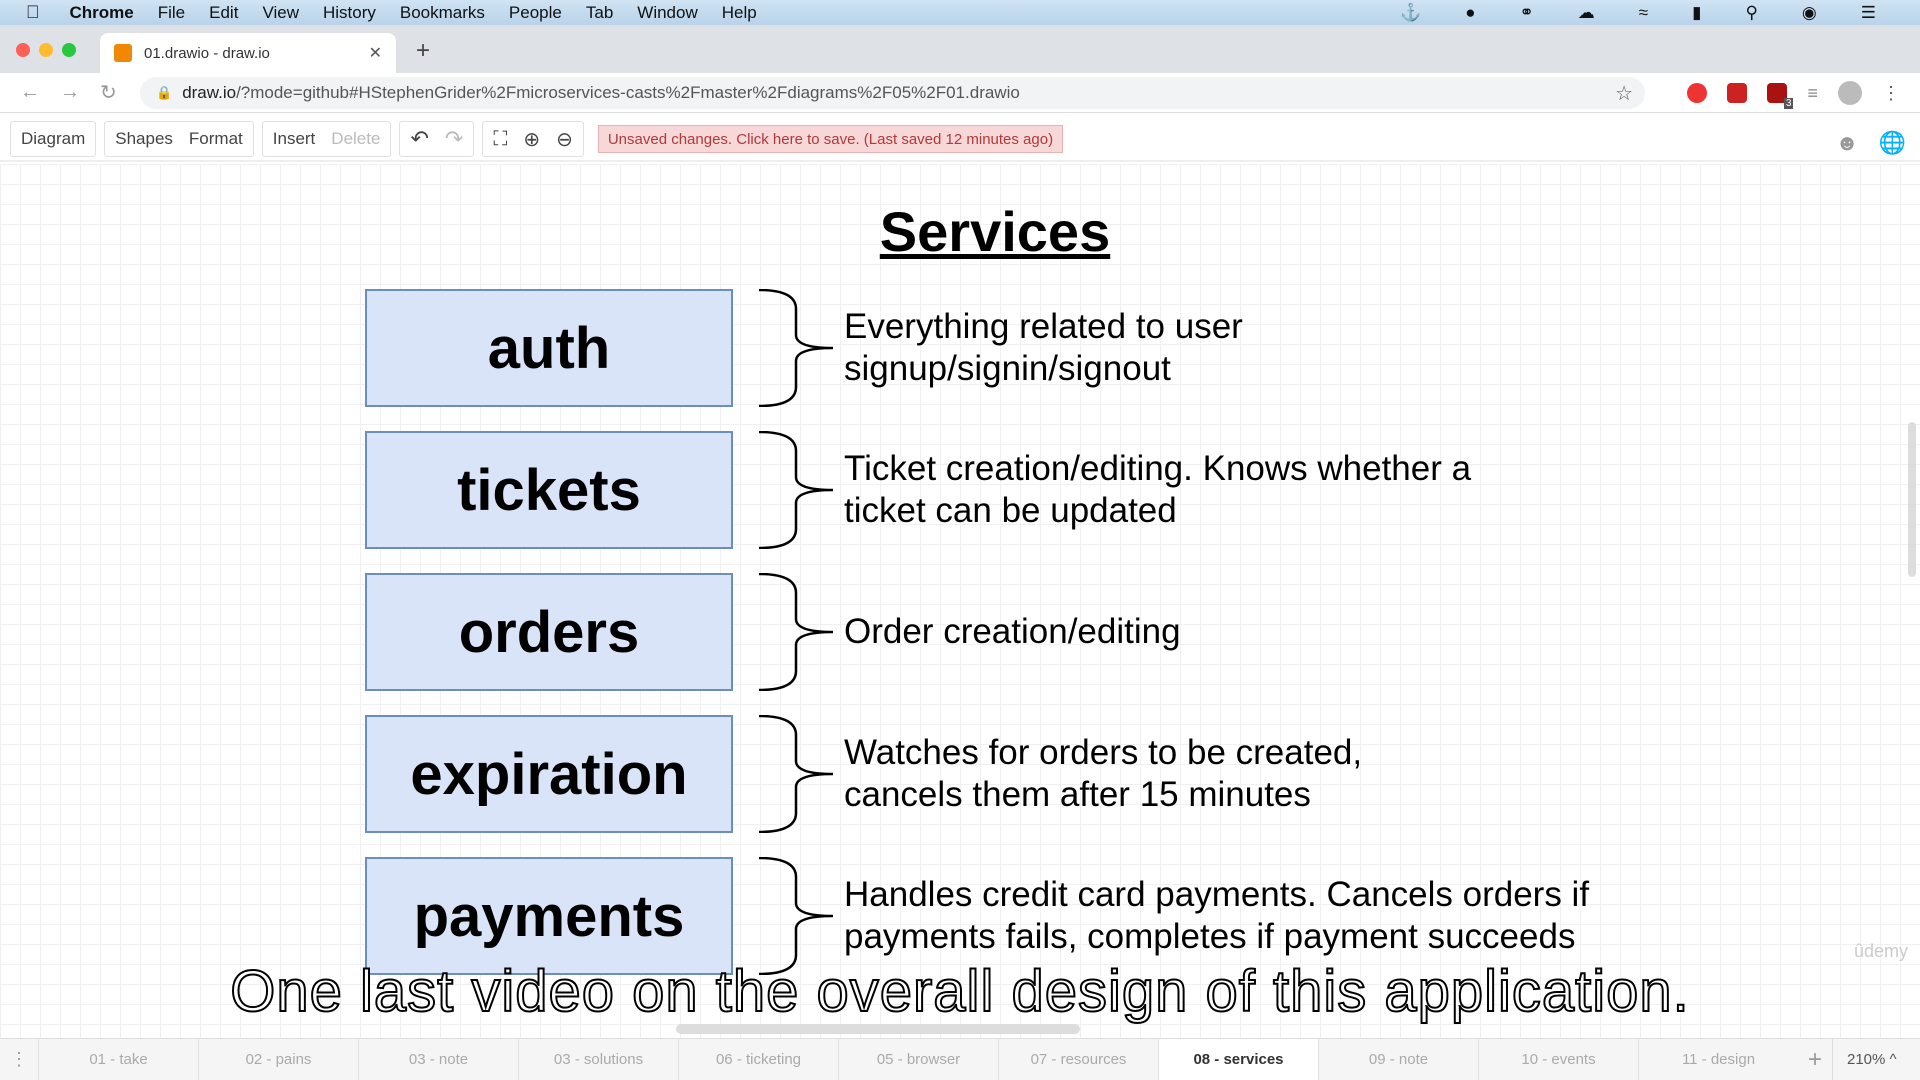 This screenshot has width=1920, height=1080. Describe the element at coordinates (918, 1059) in the screenshot. I see `page-tab: 05 - browser` at that location.